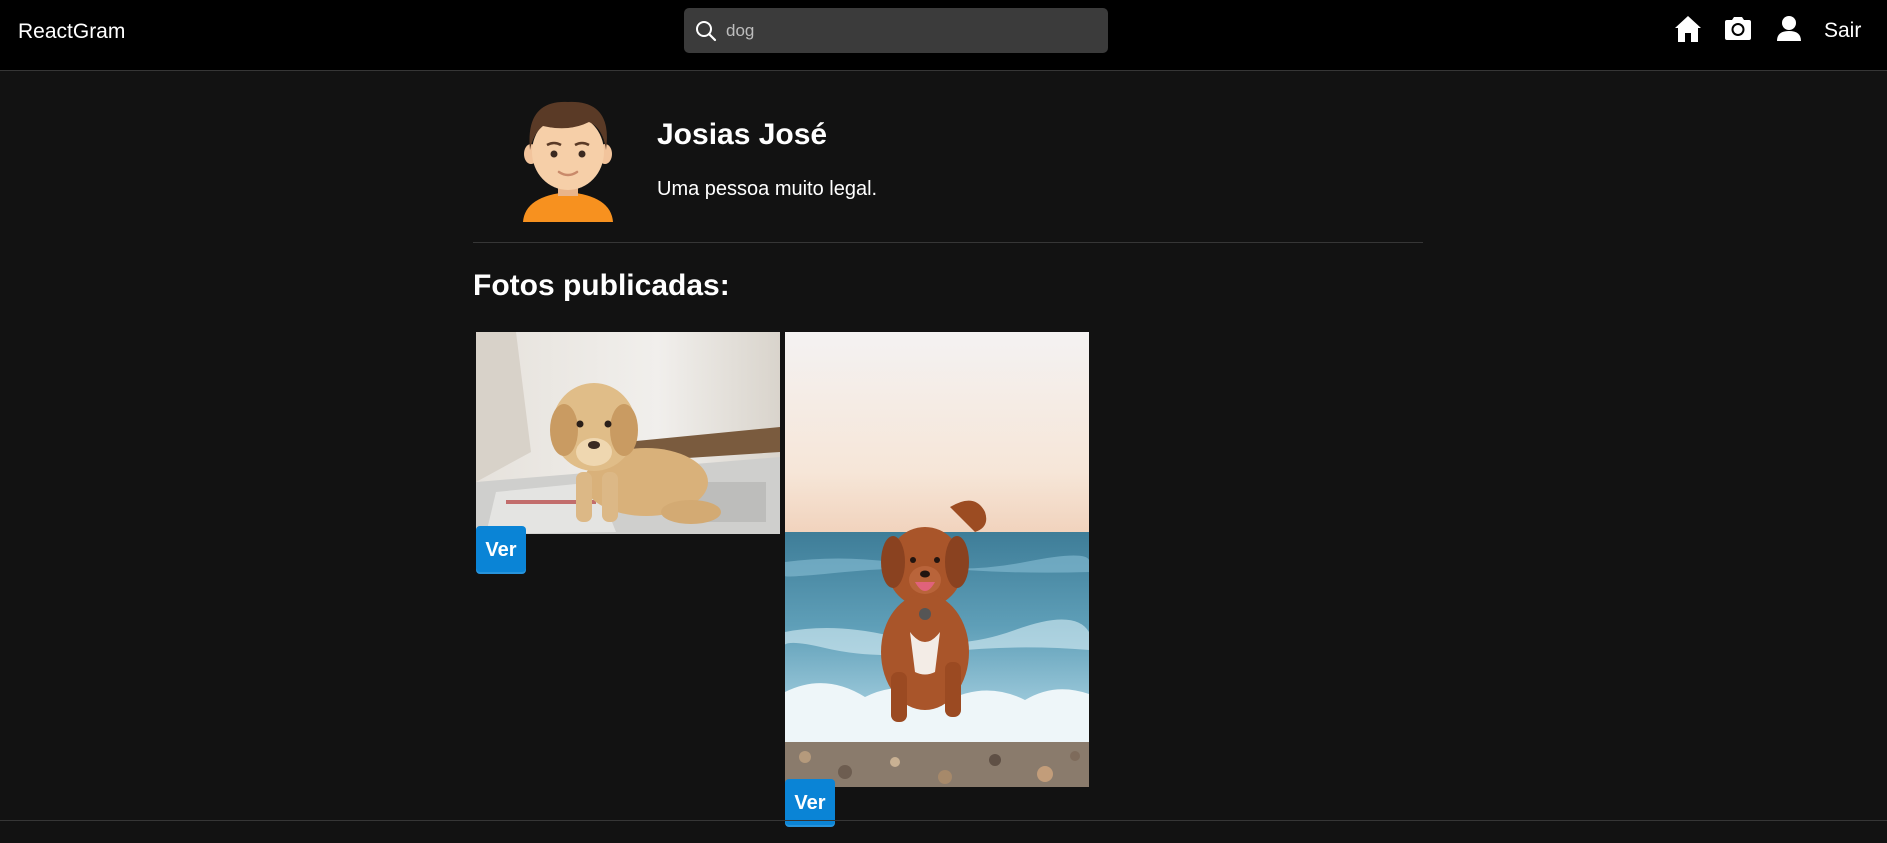 This screenshot has width=1887, height=843. I want to click on brand-logo-link: ReactGram, so click(71, 32).